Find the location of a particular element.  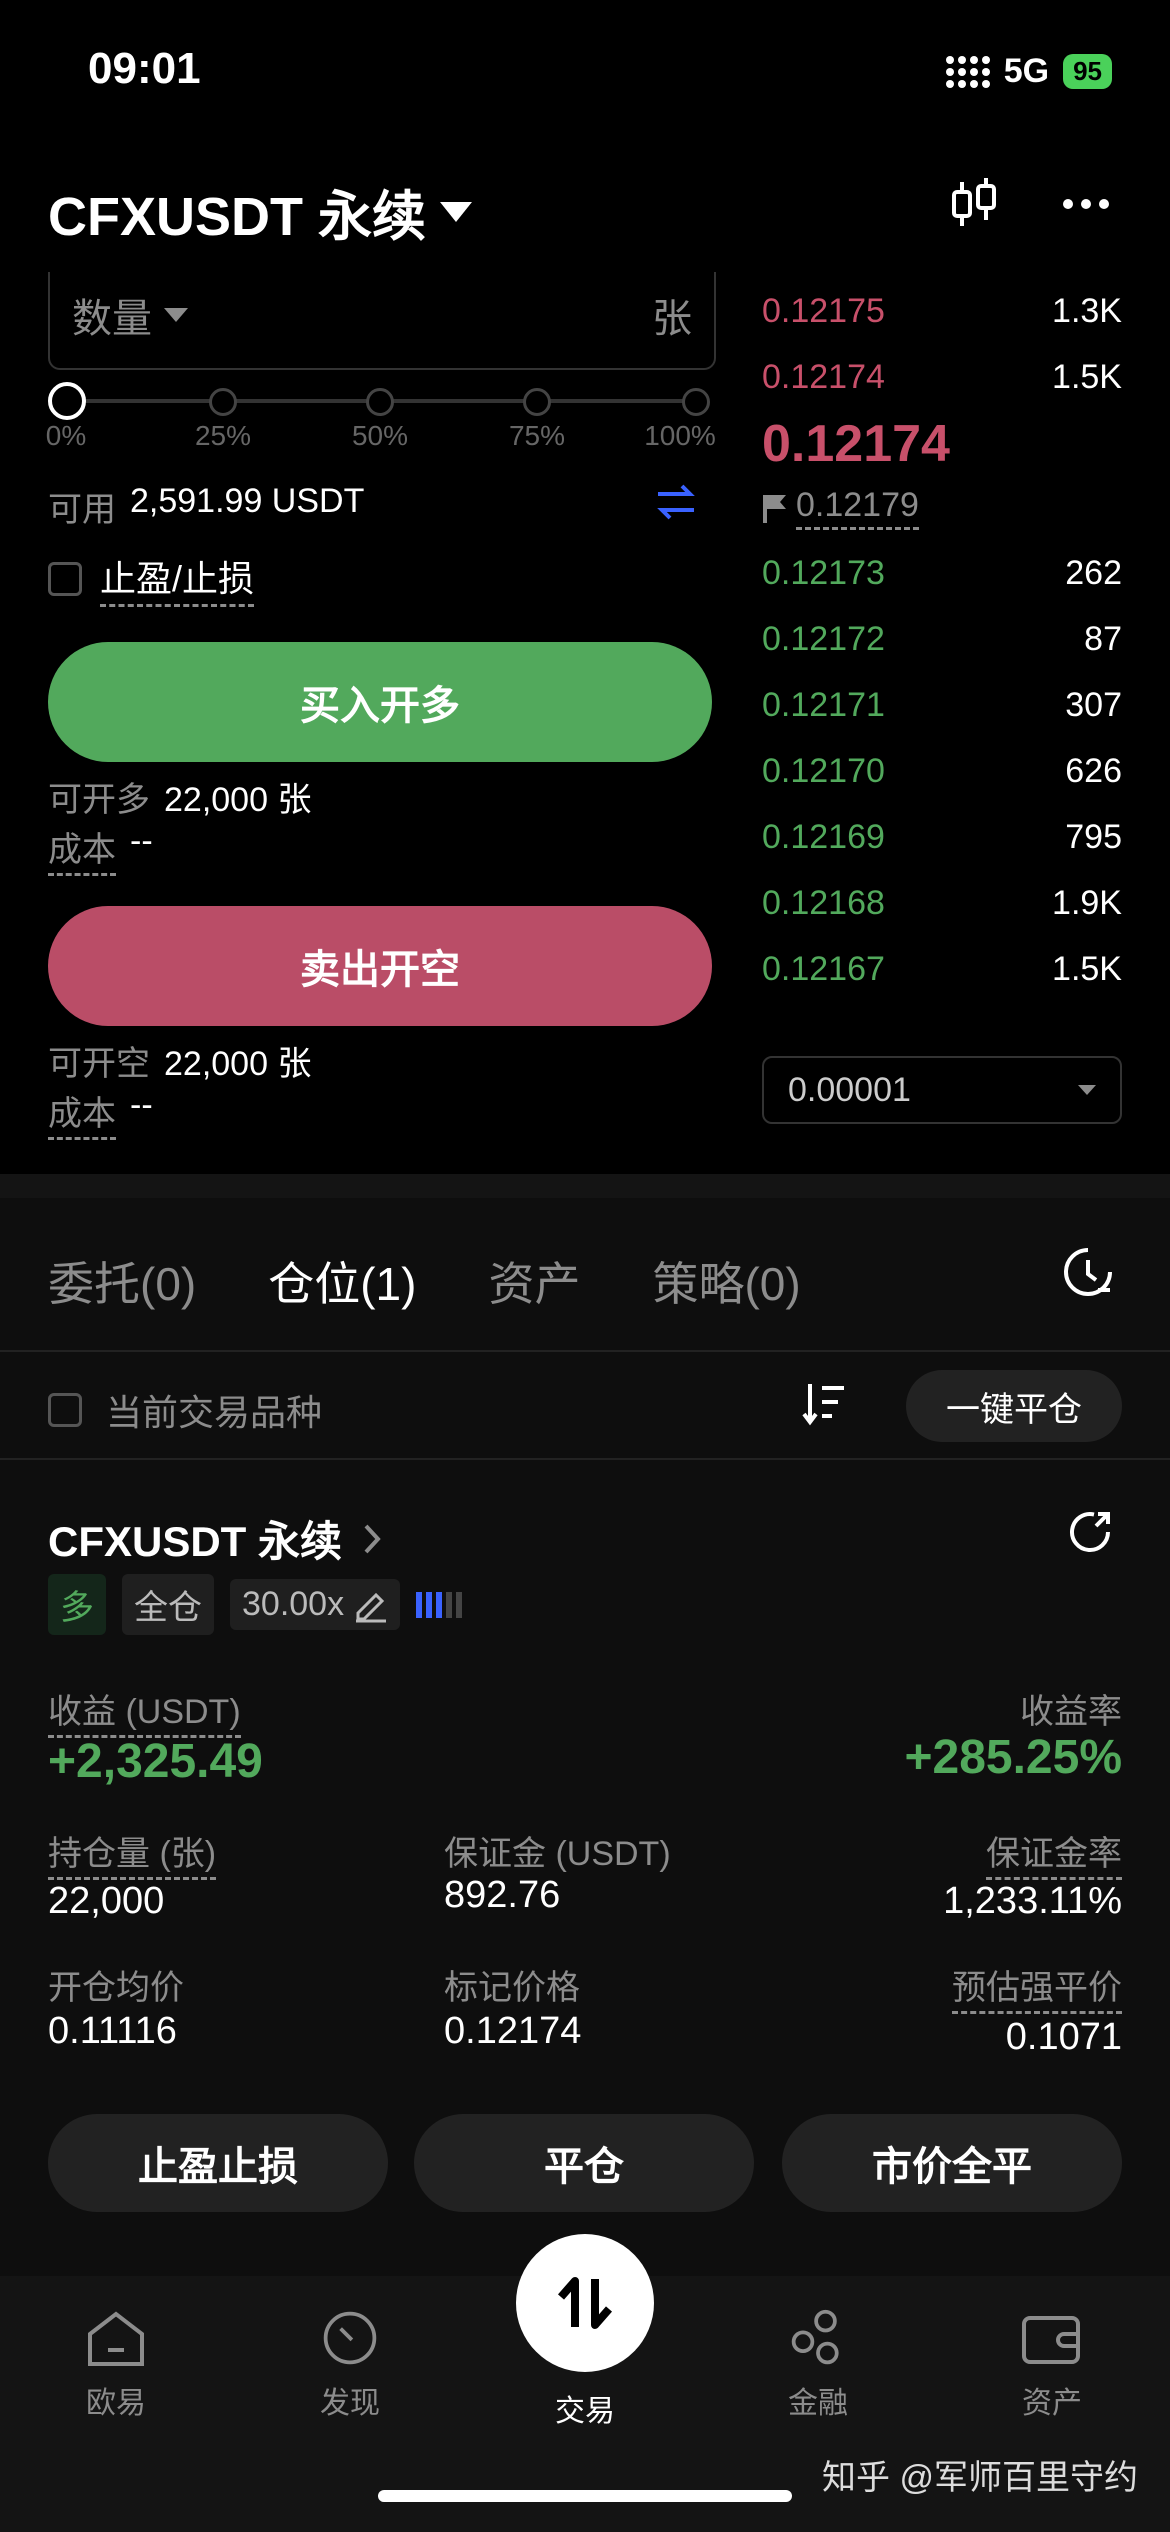

slider-label: 25% is located at coordinates (223, 435).